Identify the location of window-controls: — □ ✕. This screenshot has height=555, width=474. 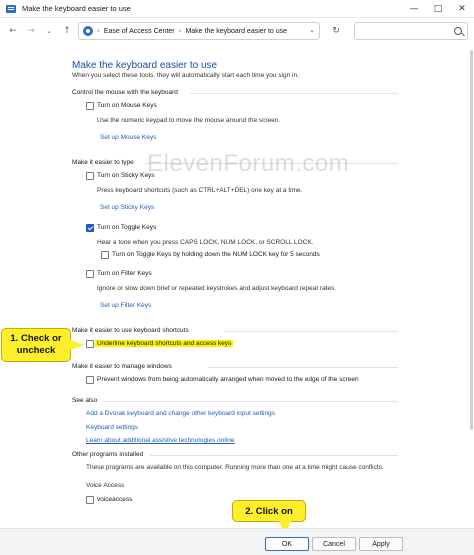
(438, 9).